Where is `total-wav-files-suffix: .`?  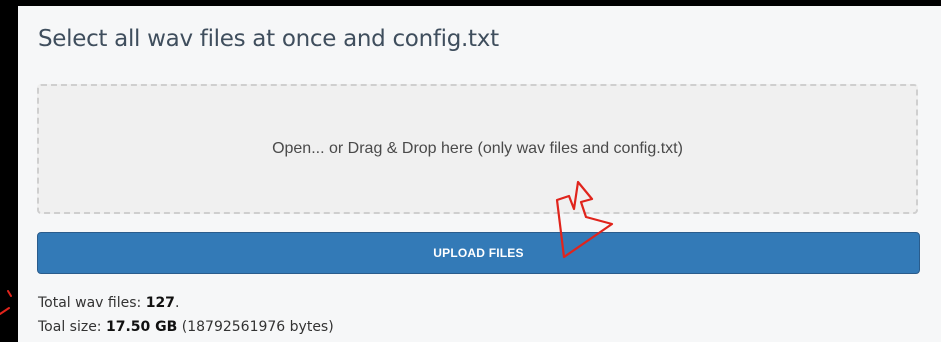 total-wav-files-suffix: . is located at coordinates (177, 303).